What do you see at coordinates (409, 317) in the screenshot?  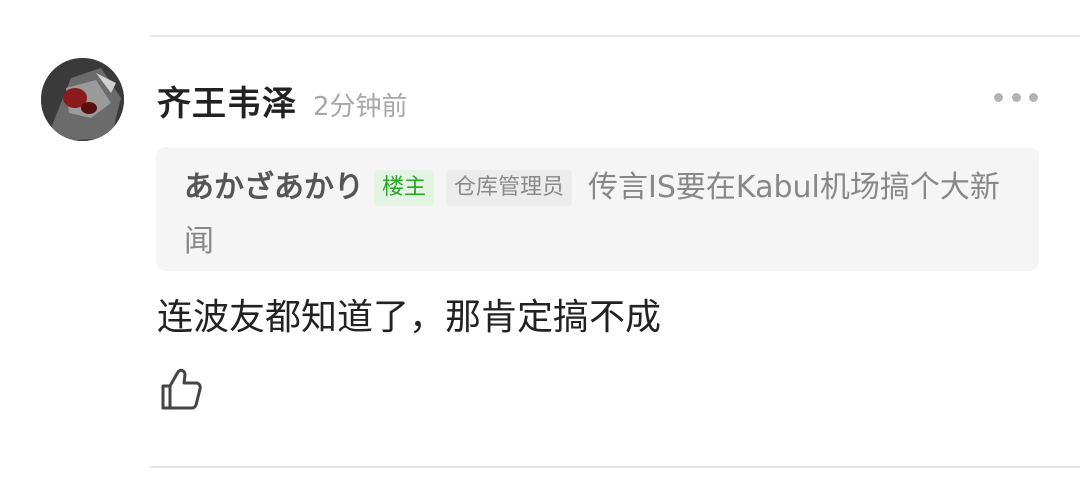 I see `comment-text: 连波友都知道了，那肯定搞不成` at bounding box center [409, 317].